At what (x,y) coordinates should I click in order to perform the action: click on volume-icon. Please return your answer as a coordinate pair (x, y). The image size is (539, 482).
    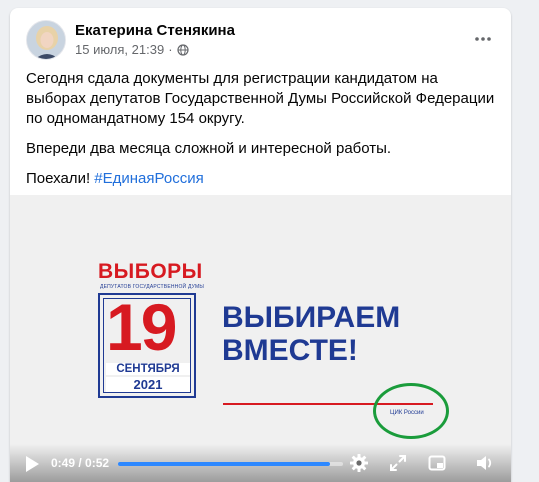
    Looking at the image, I should click on (485, 463).